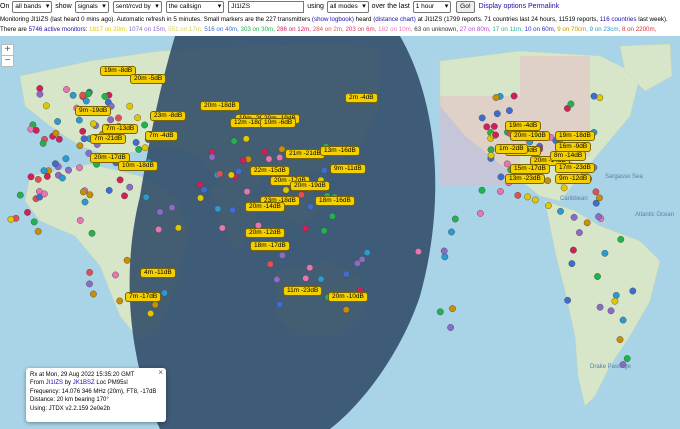  What do you see at coordinates (158, 273) in the screenshot?
I see `signal-label: 4m -11dB` at bounding box center [158, 273].